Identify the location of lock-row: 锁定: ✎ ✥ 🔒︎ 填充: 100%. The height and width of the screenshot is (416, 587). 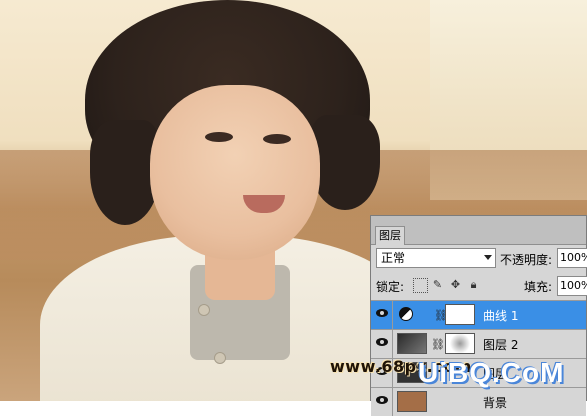
(479, 286).